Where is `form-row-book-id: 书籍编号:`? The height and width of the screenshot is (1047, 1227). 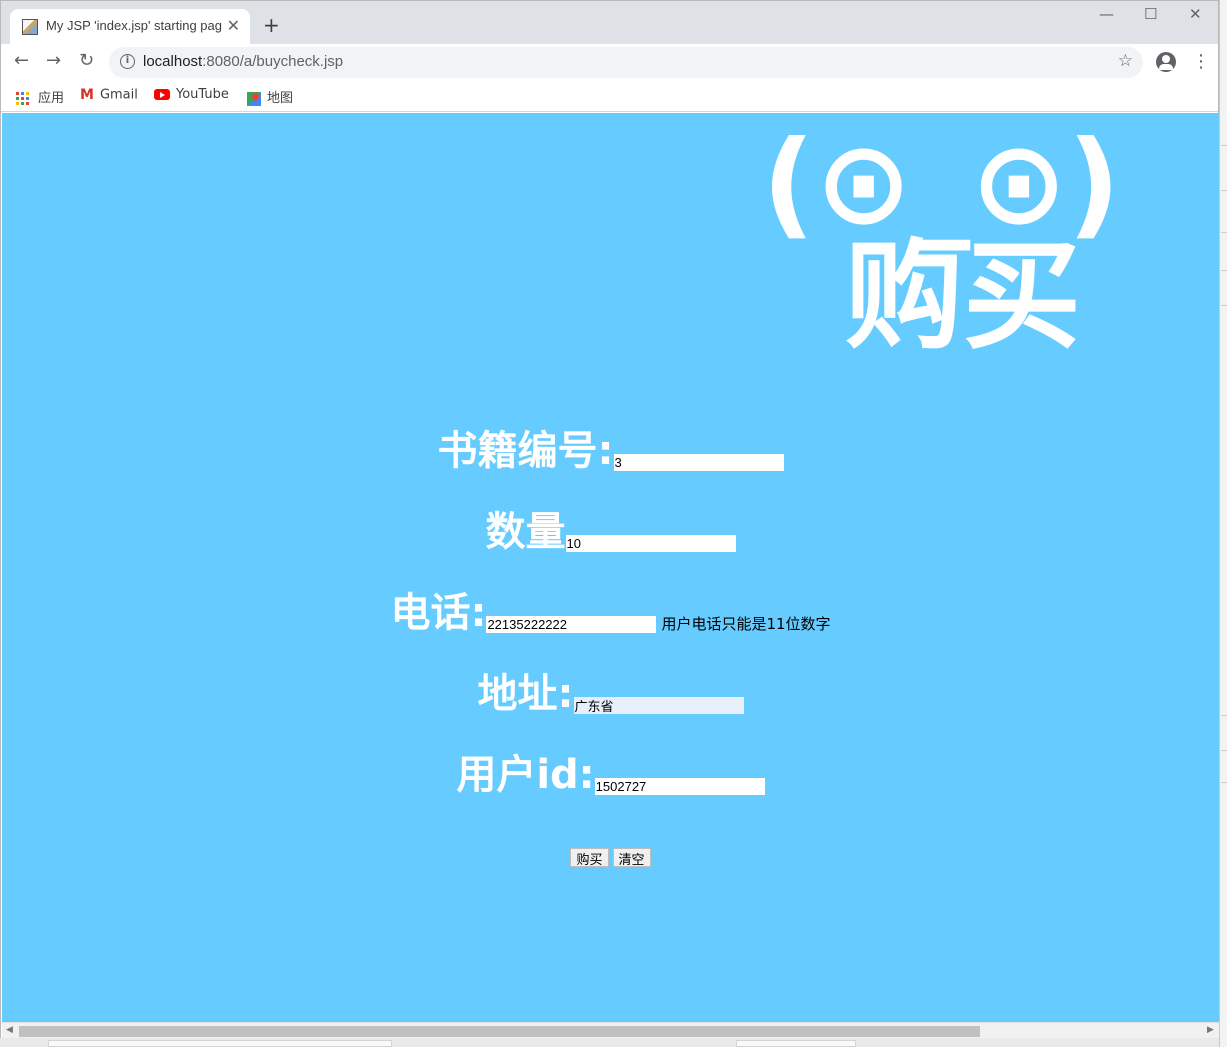
form-row-book-id: 书籍编号: is located at coordinates (610, 451).